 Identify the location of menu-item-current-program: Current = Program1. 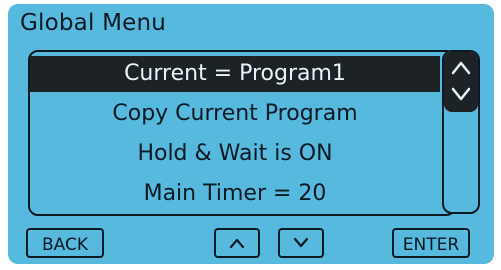
(235, 74).